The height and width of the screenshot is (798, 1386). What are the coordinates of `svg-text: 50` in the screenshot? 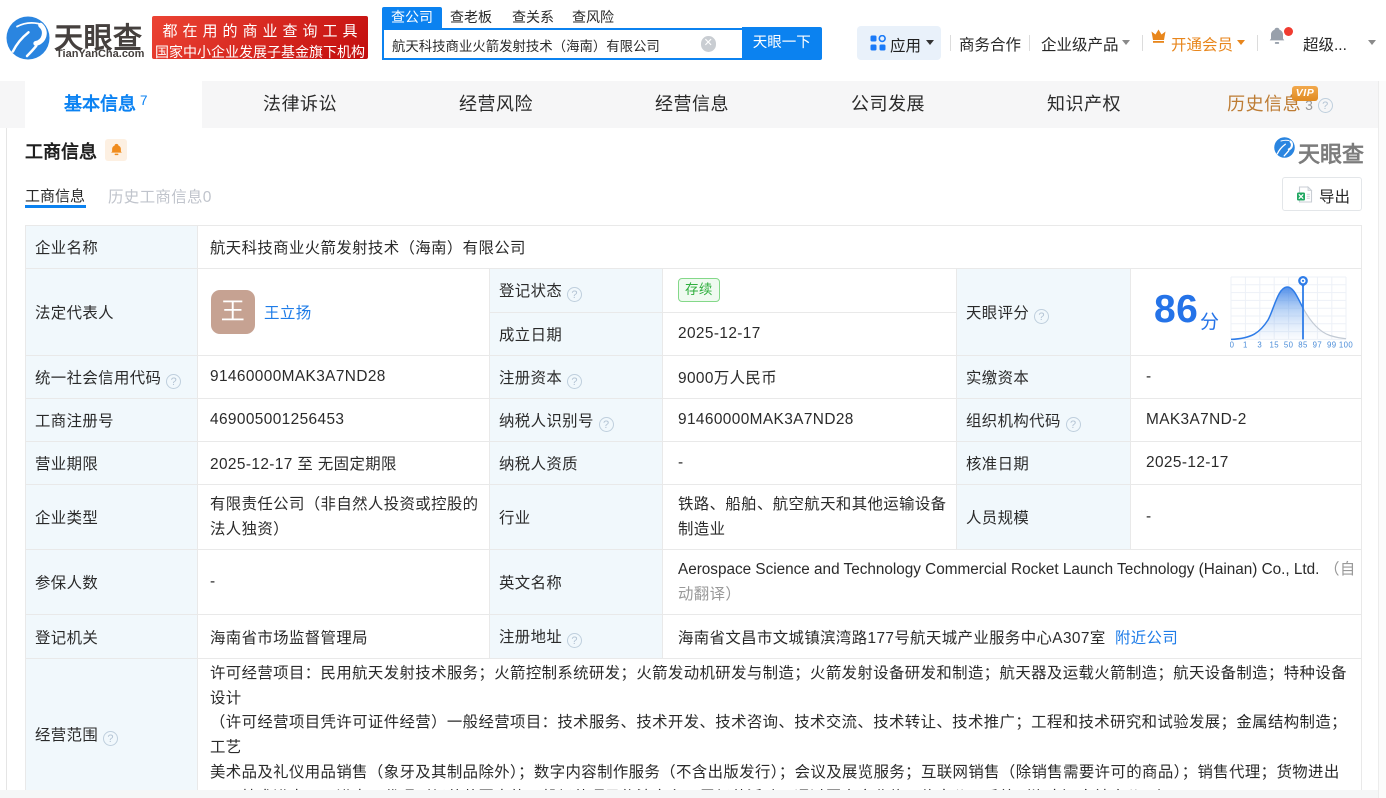 It's located at (1289, 345).